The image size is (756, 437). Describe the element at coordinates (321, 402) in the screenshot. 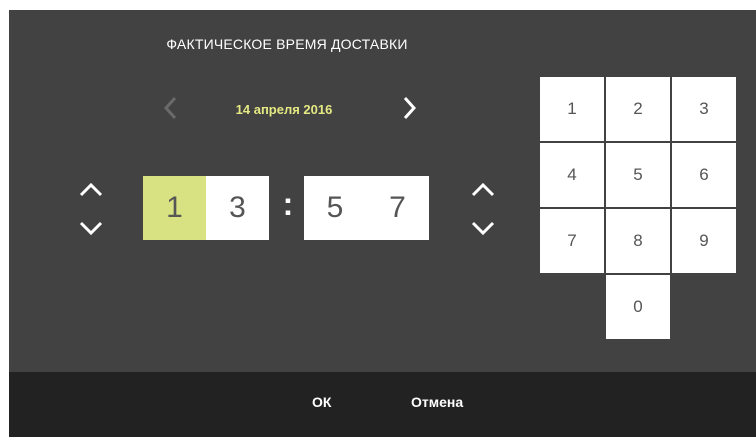

I see `ok-button: ОК` at that location.